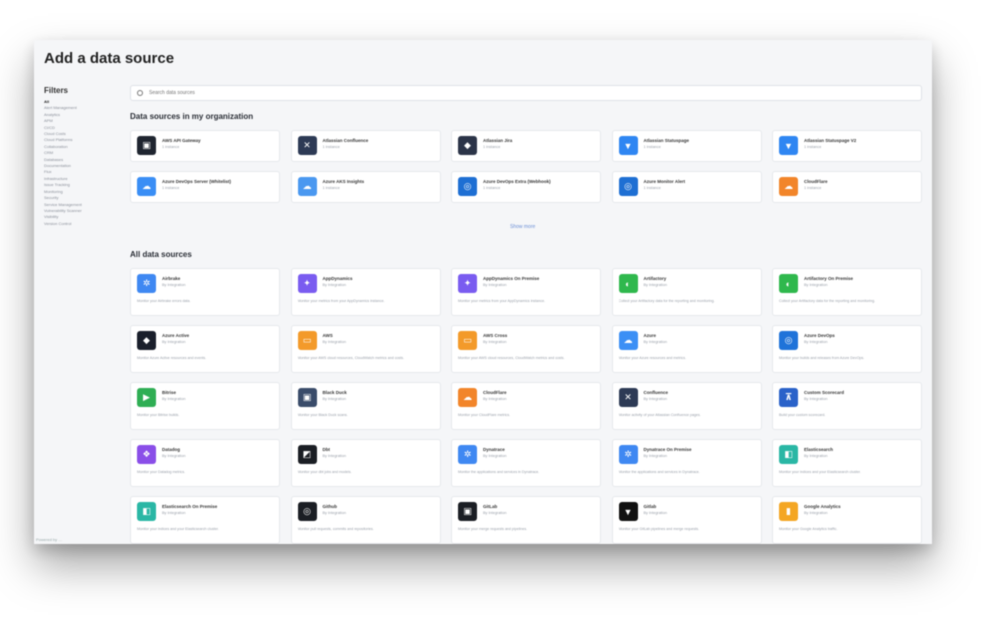 The height and width of the screenshot is (624, 997). I want to click on data-source-description: Build your custom scorecard., so click(802, 415).